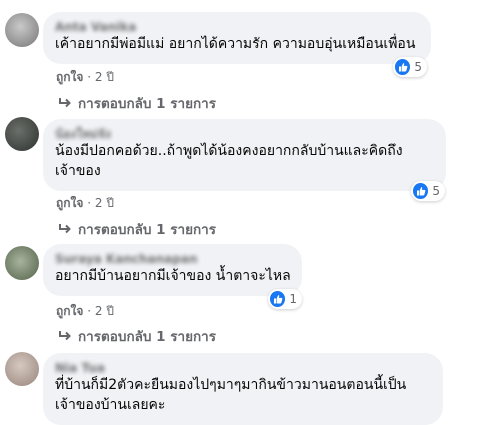 This screenshot has width=477, height=425. Describe the element at coordinates (173, 276) in the screenshot. I see `comment-text: อยากมีบ้านอยากมีเจ้าของ น้ำตาจะไหล` at that location.